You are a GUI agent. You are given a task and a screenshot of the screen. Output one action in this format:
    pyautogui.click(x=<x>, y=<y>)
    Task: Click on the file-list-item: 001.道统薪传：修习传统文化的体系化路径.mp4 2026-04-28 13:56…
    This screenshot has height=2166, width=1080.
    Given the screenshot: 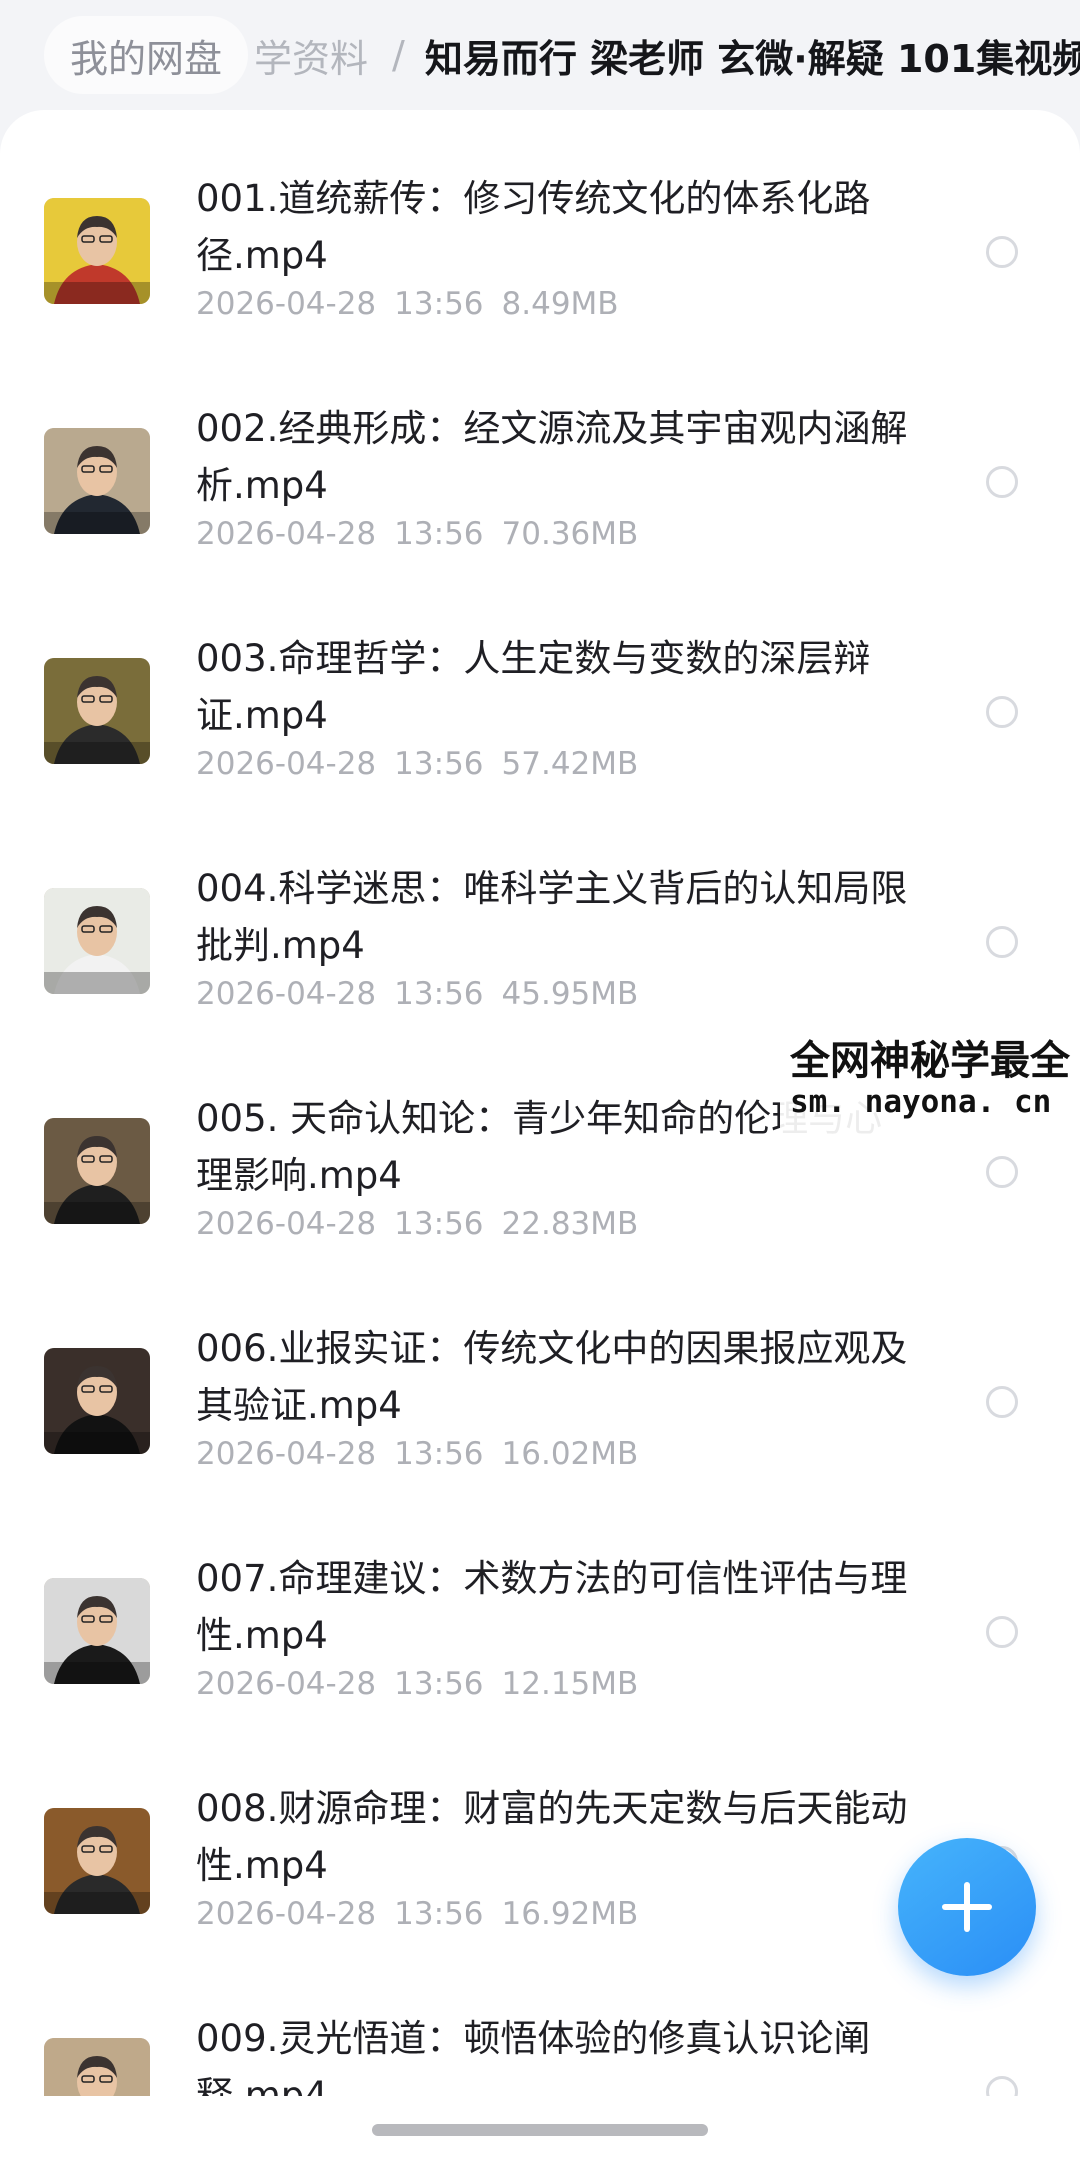 What is the action you would take?
    pyautogui.click(x=540, y=225)
    